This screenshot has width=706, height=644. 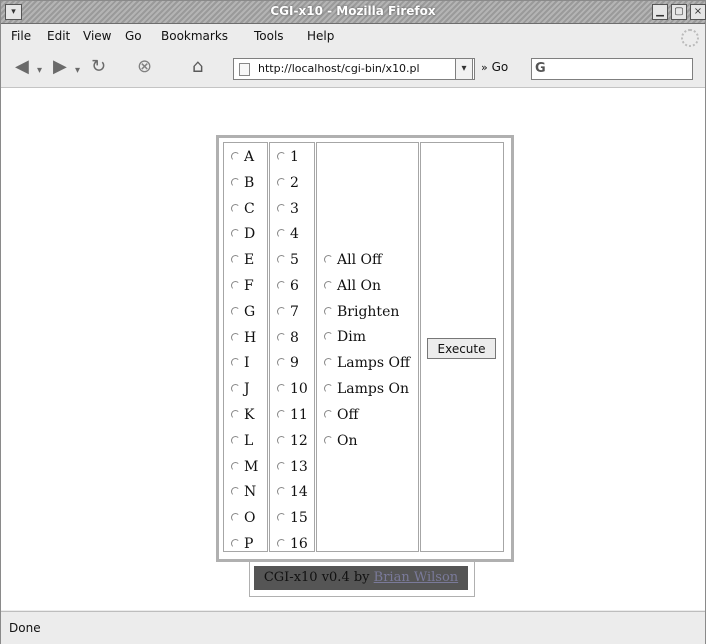 What do you see at coordinates (25, 628) in the screenshot?
I see `status-text: Done` at bounding box center [25, 628].